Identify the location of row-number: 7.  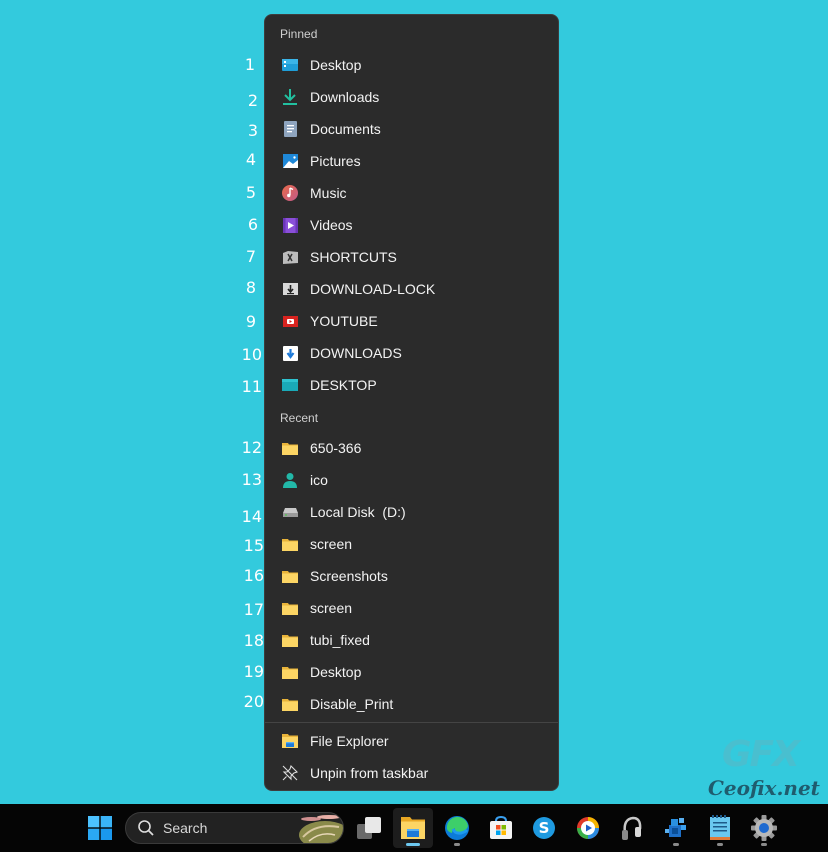
(250, 256).